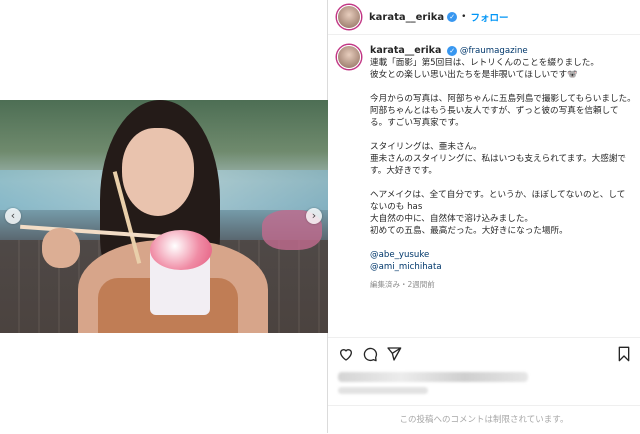  Describe the element at coordinates (494, 51) in the screenshot. I see `caption-tag-link: @fraumagazine` at that location.